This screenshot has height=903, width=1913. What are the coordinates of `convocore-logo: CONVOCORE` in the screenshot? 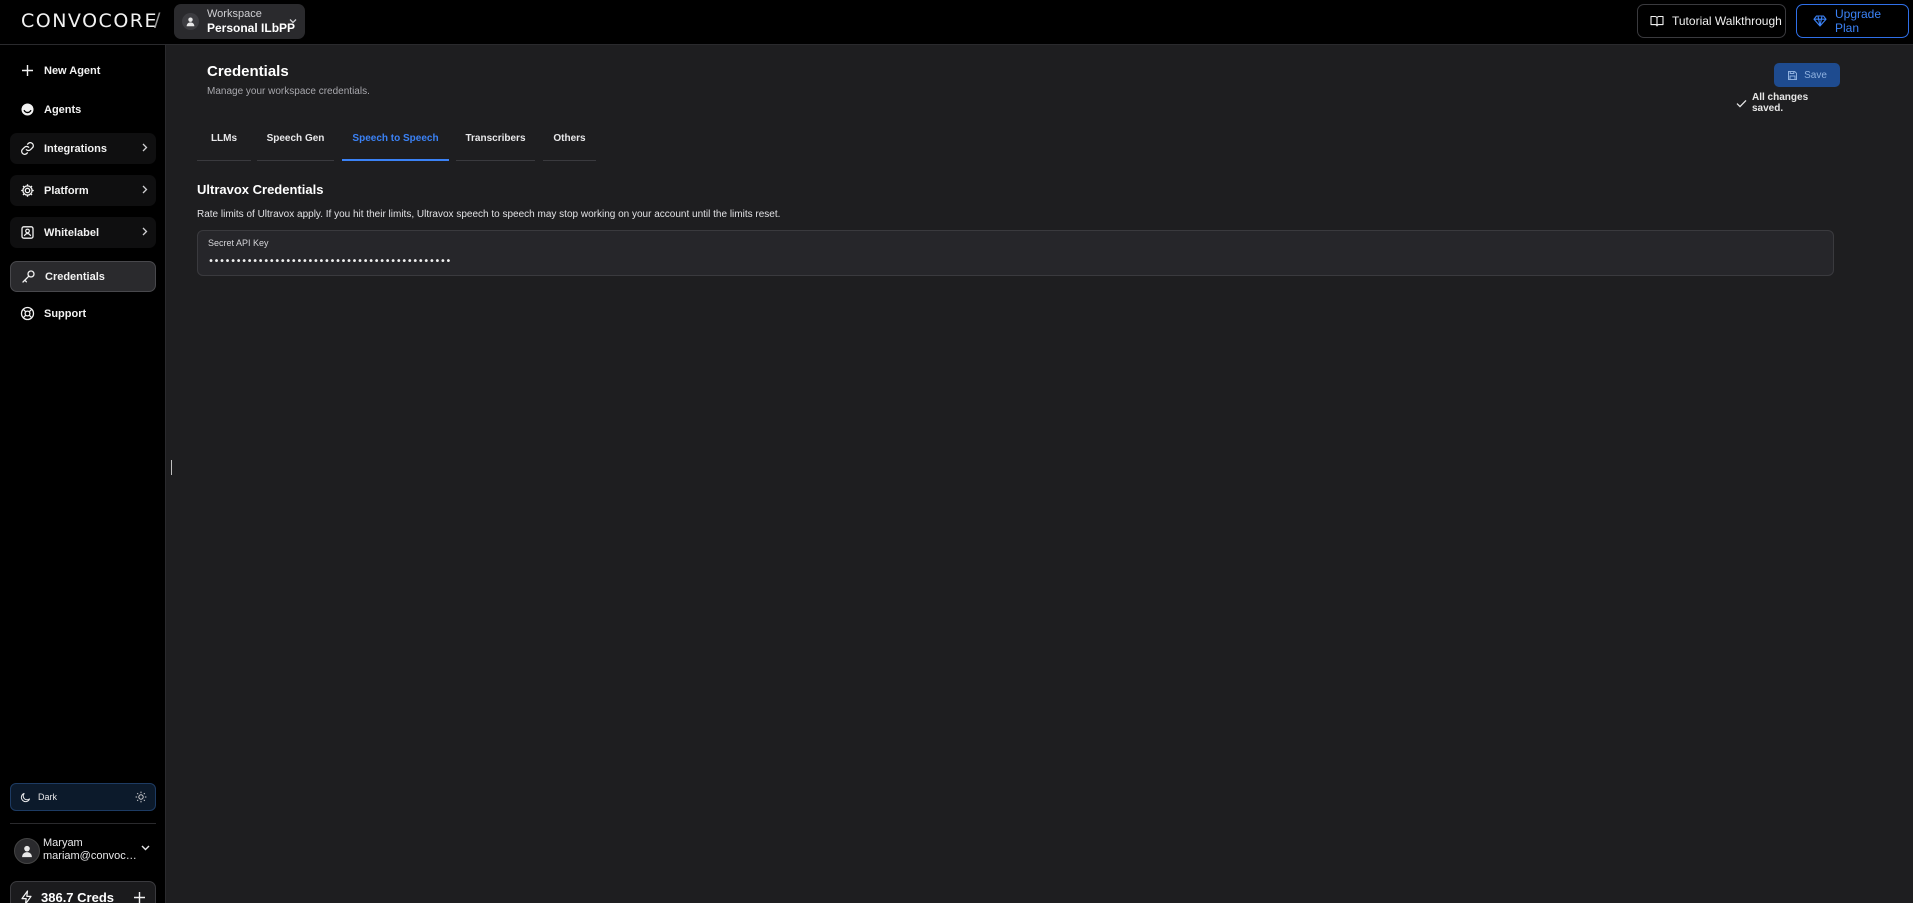 It's located at (89, 21).